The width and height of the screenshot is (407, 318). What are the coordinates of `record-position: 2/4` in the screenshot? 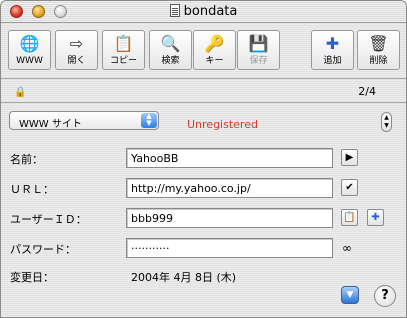 It's located at (367, 91).